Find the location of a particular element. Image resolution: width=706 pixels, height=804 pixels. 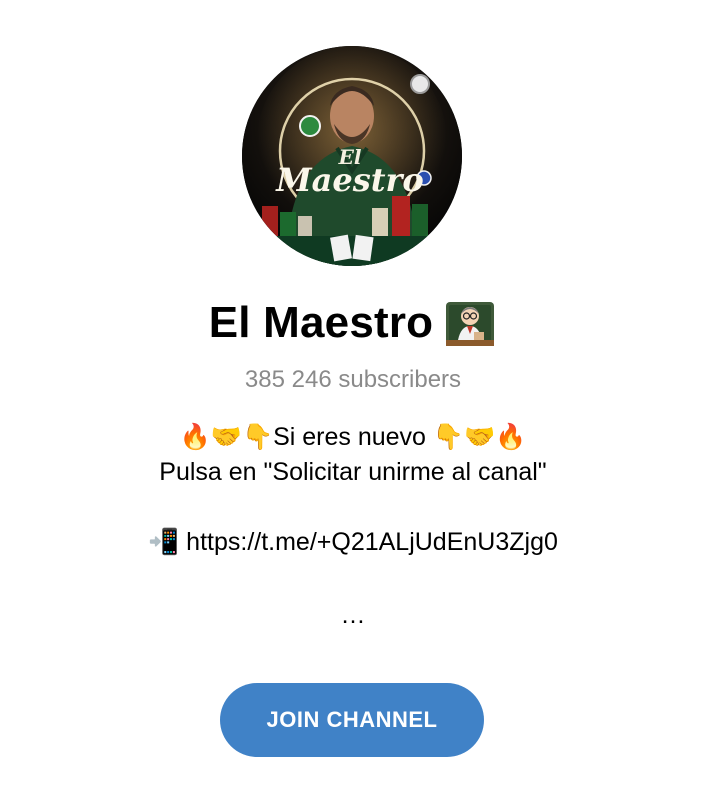

description-line: Pulsa en "Solicitar unirme al canal" is located at coordinates (353, 472).